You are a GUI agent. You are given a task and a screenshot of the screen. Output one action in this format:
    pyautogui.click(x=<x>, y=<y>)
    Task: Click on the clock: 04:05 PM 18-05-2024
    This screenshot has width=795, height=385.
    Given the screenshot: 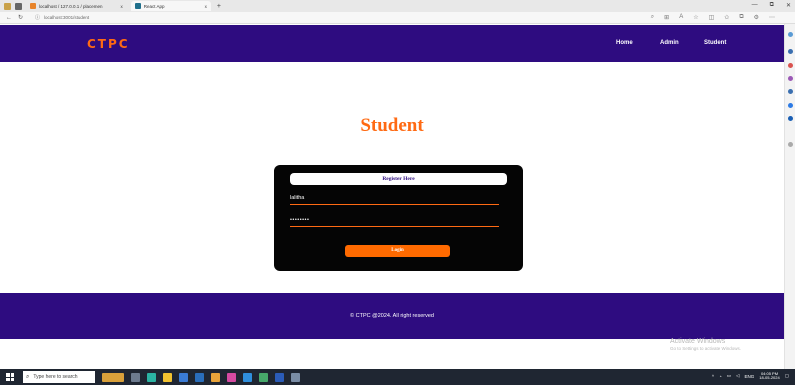 What is the action you would take?
    pyautogui.click(x=769, y=376)
    